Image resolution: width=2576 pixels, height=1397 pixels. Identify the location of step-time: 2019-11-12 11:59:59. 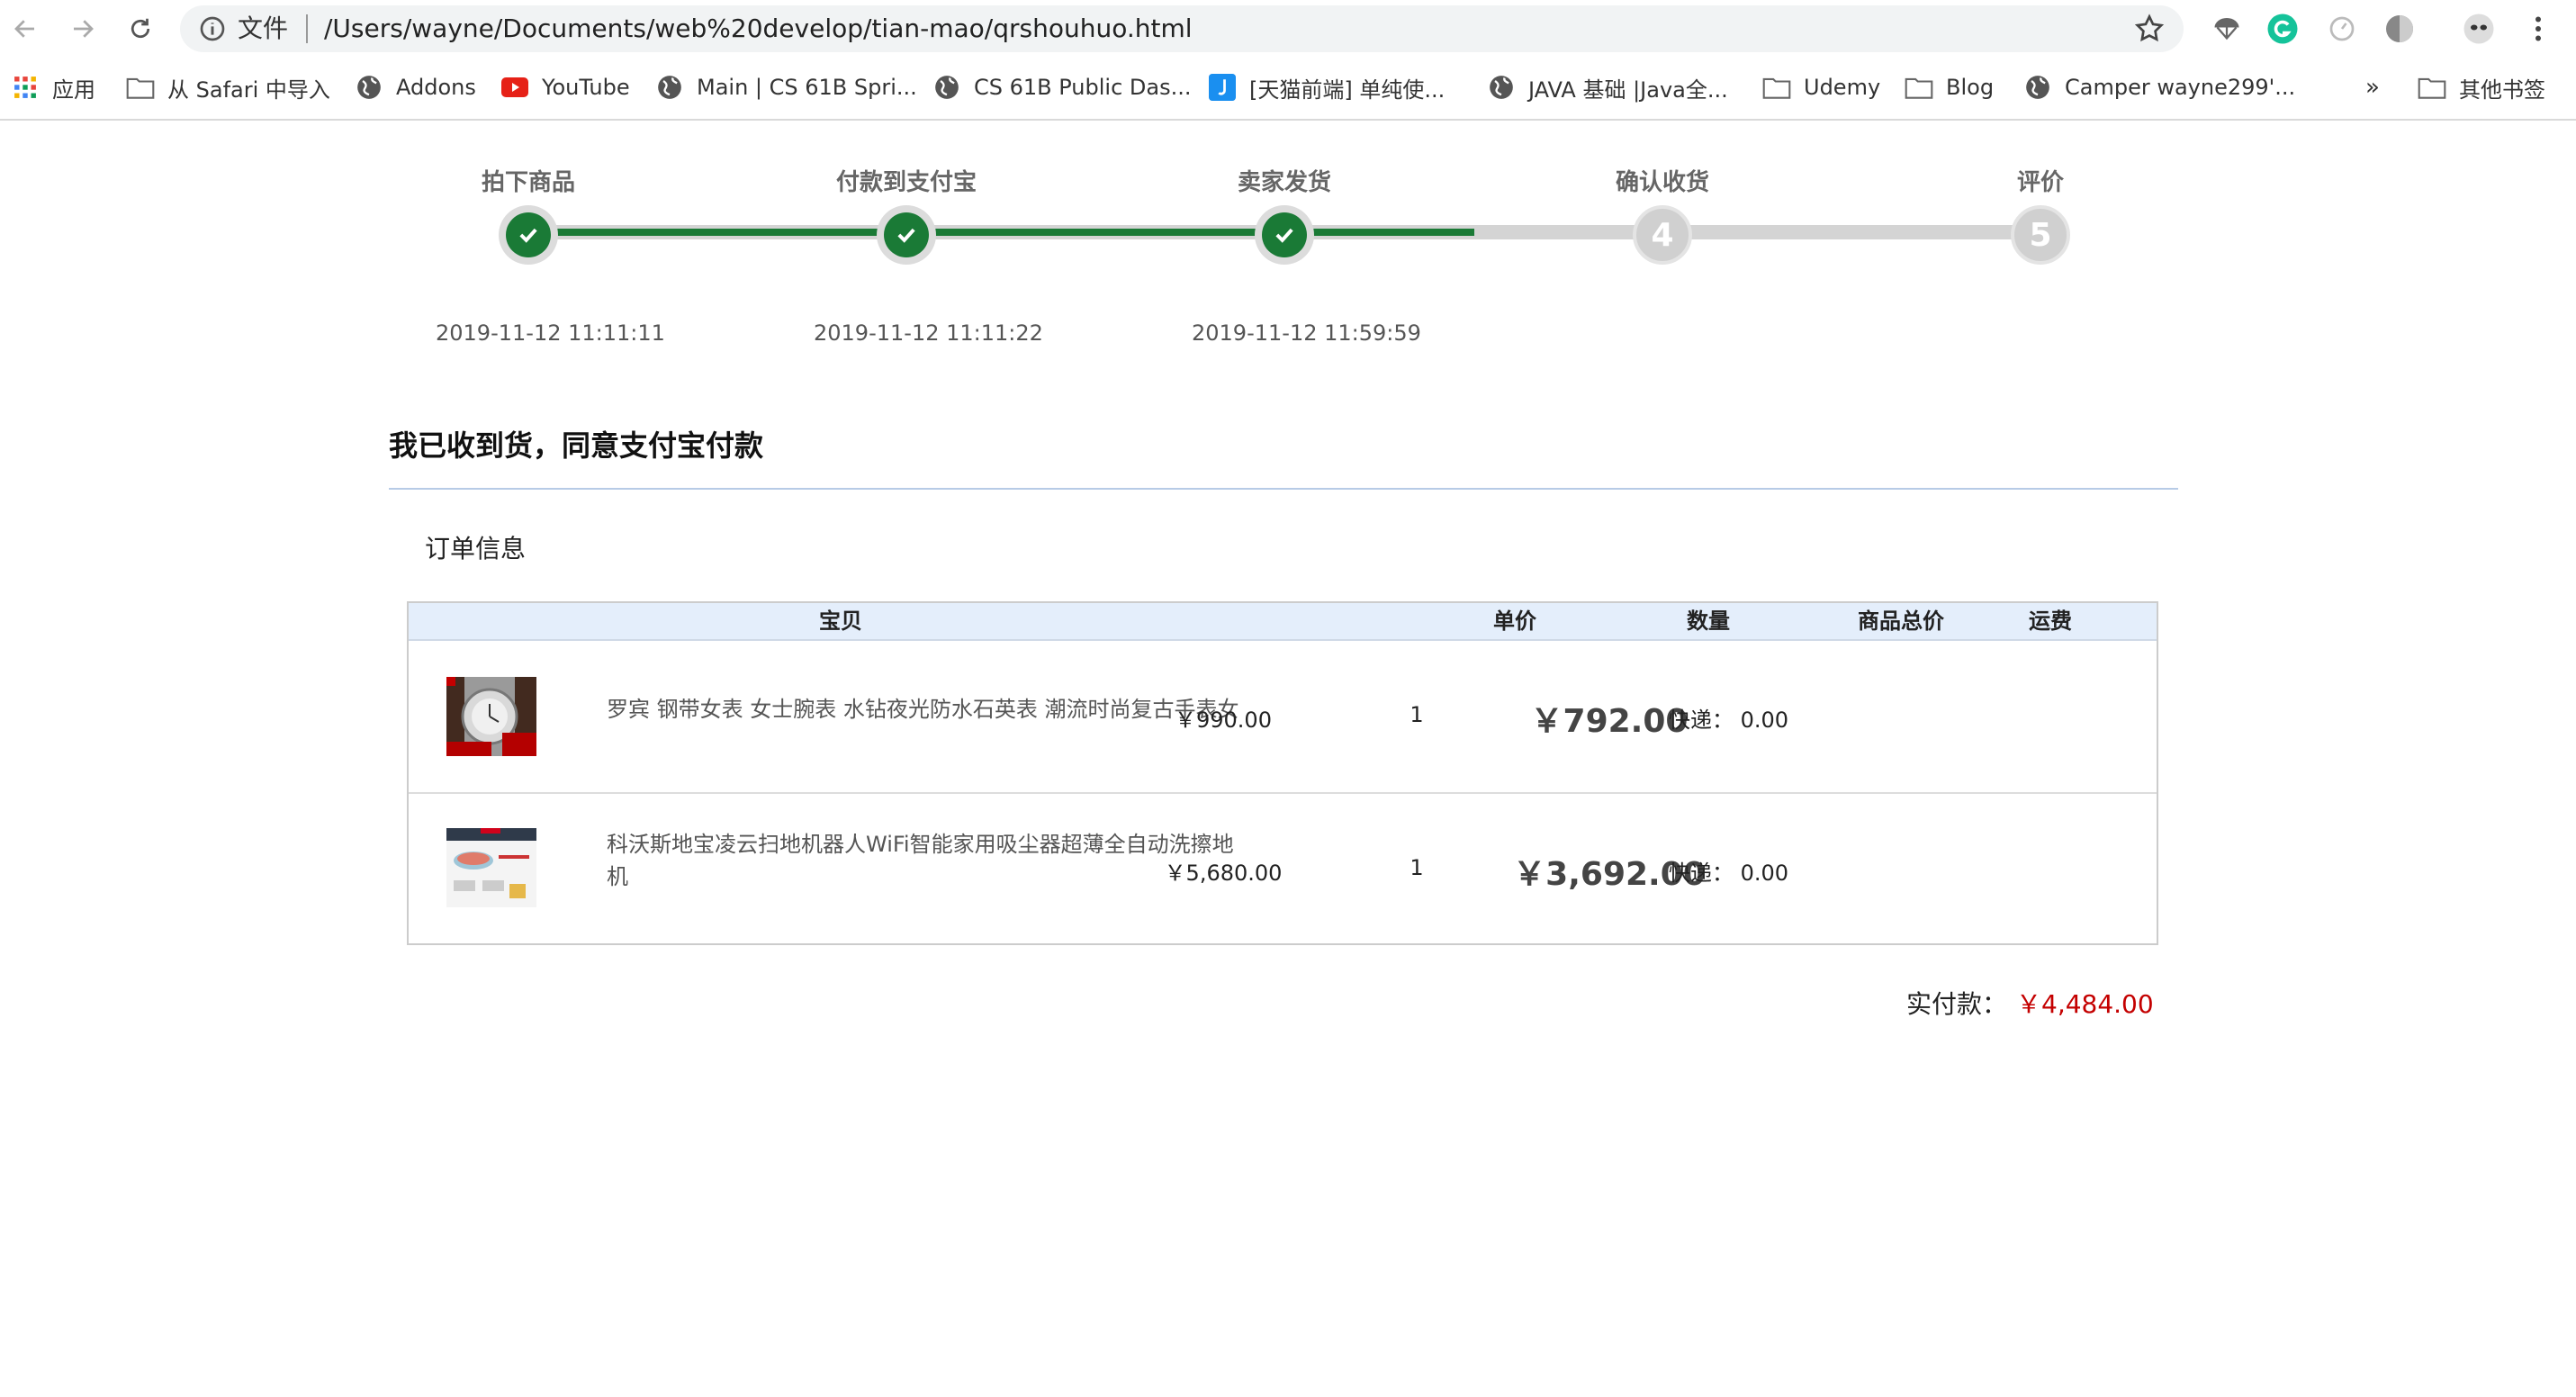
(1306, 333).